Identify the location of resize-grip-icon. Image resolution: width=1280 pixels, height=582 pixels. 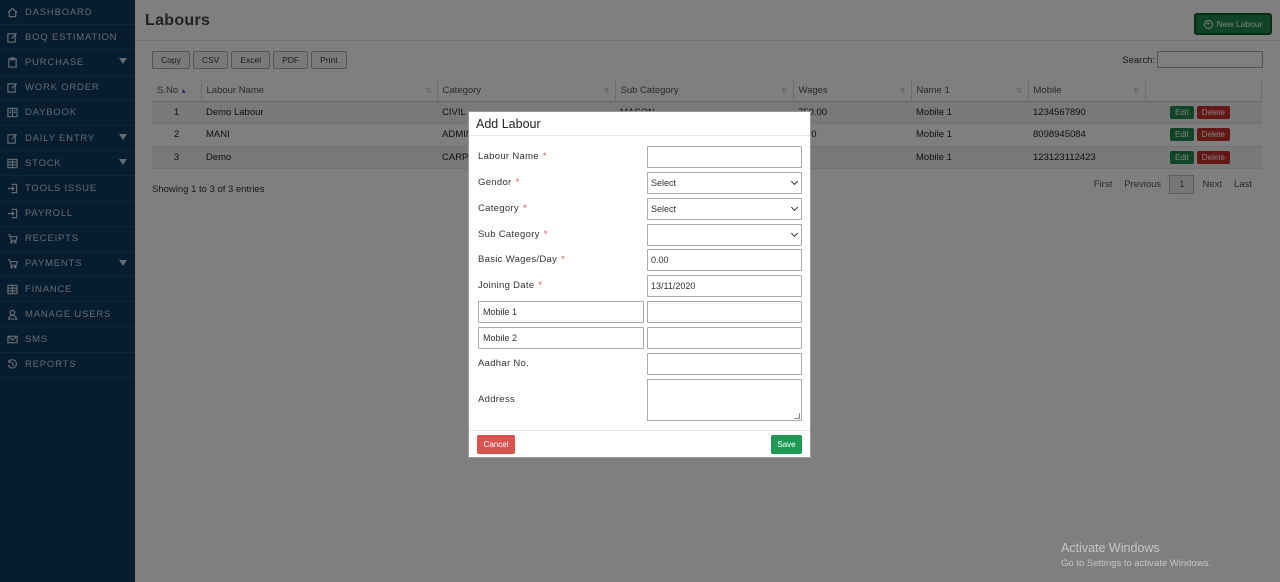
(797, 416).